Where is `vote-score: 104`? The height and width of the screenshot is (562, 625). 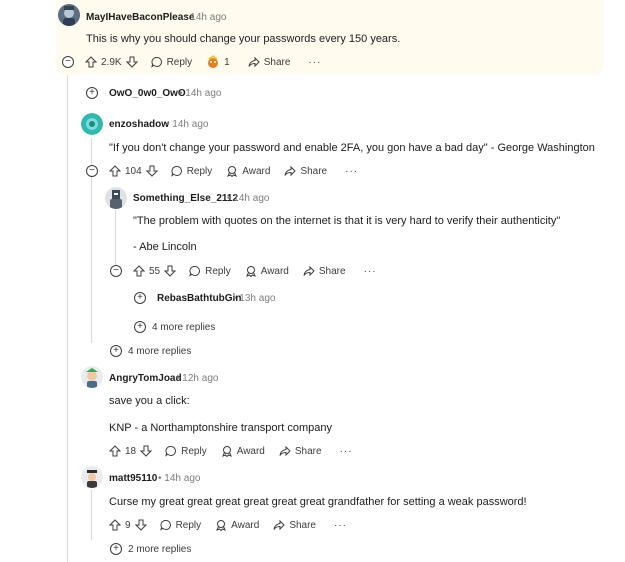 vote-score: 104 is located at coordinates (133, 171).